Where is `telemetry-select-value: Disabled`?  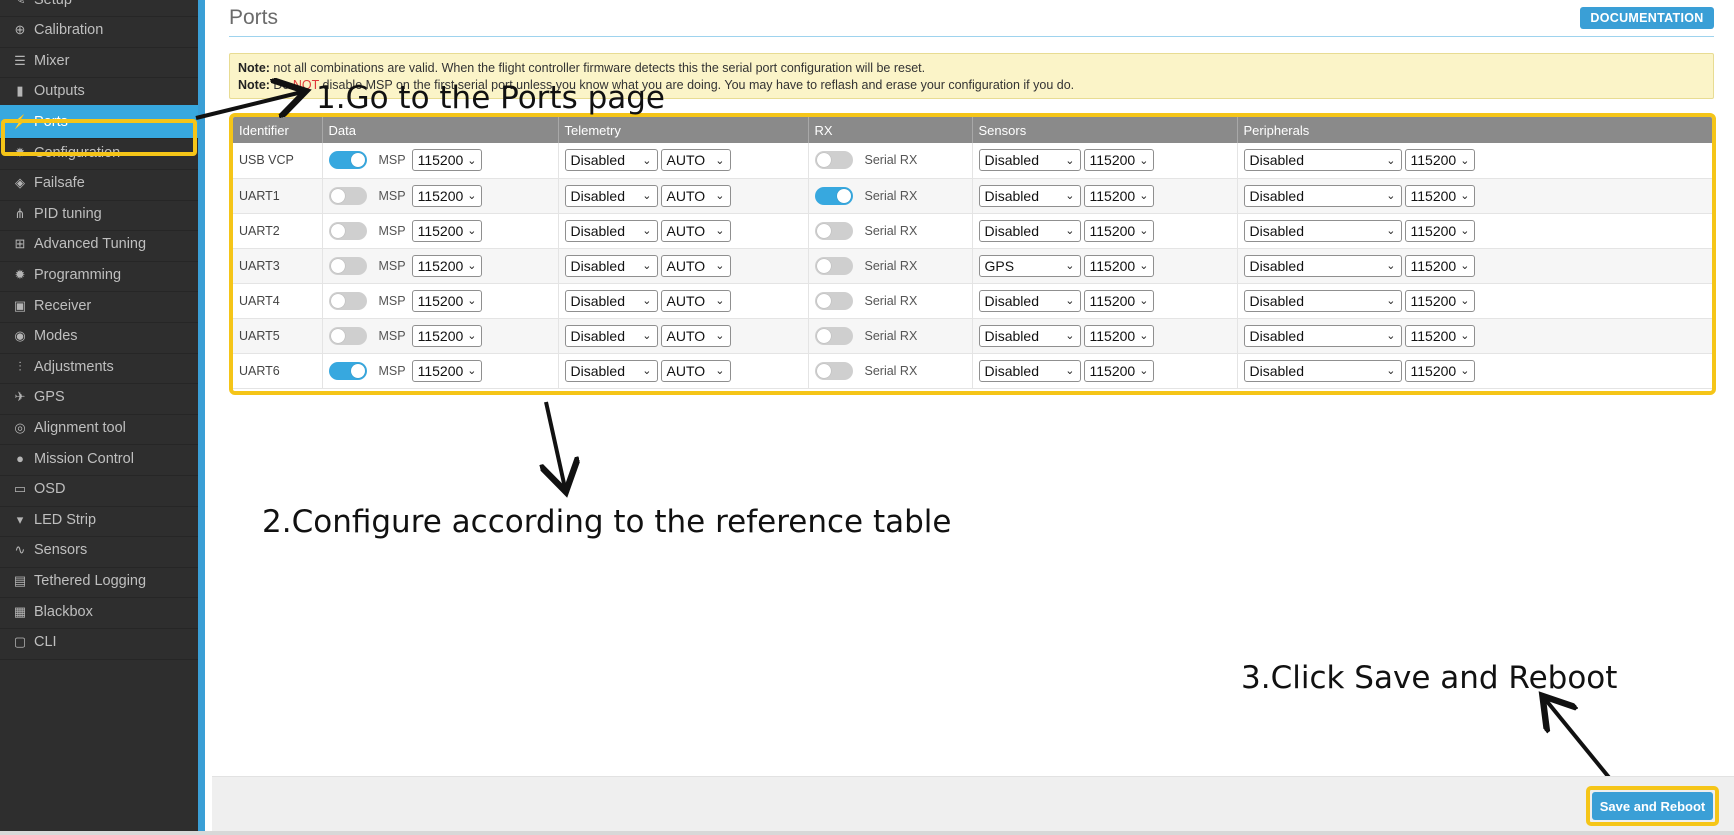
telemetry-select-value: Disabled is located at coordinates (597, 195).